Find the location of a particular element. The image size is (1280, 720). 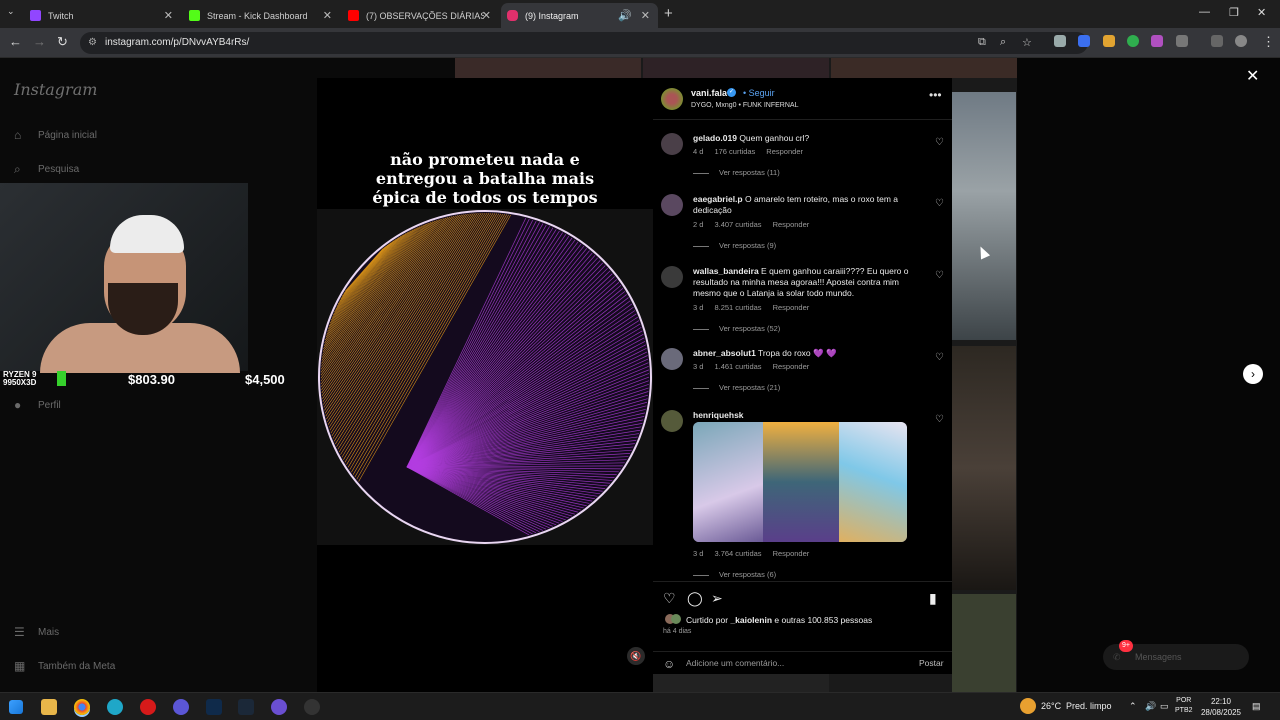

post-comment-button: Postar is located at coordinates (931, 663).